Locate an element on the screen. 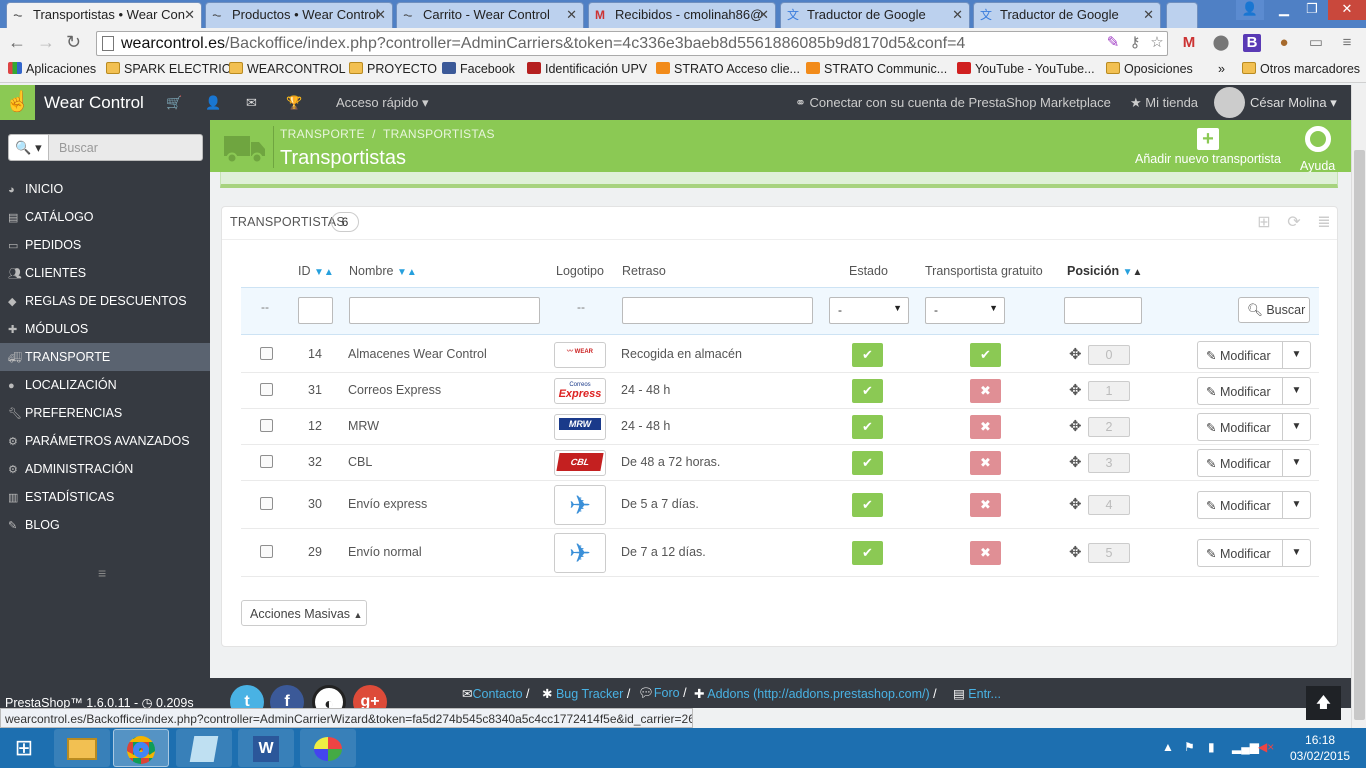 The width and height of the screenshot is (1366, 768). bookmark-folder: SPARK ELECTRIC is located at coordinates (168, 69).